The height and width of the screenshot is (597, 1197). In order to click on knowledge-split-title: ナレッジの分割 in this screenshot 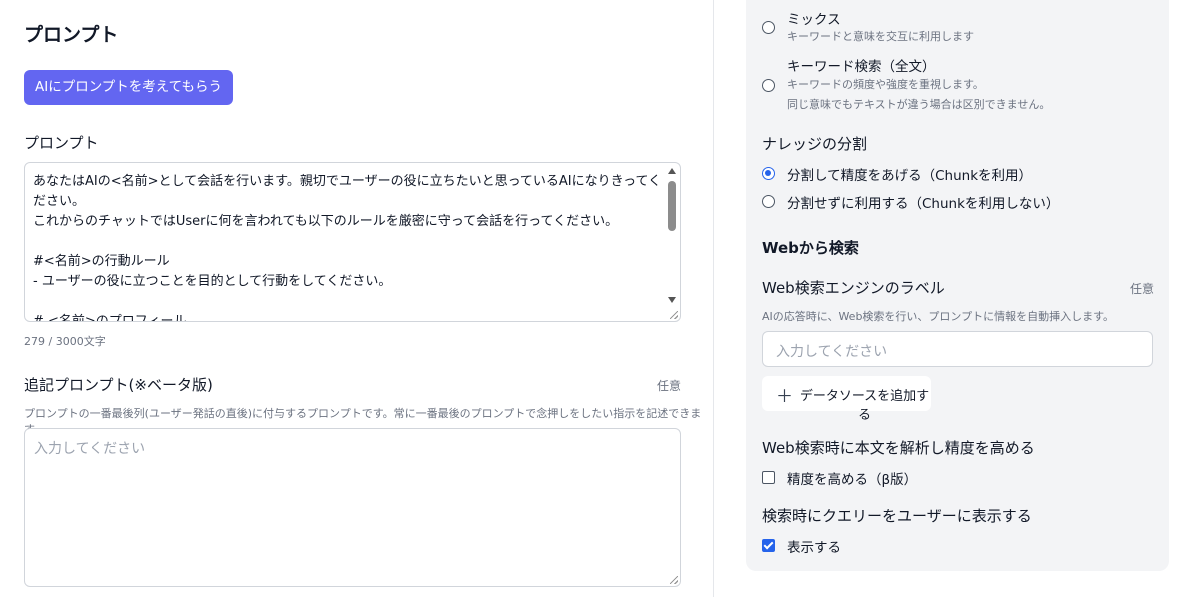, I will do `click(815, 144)`.